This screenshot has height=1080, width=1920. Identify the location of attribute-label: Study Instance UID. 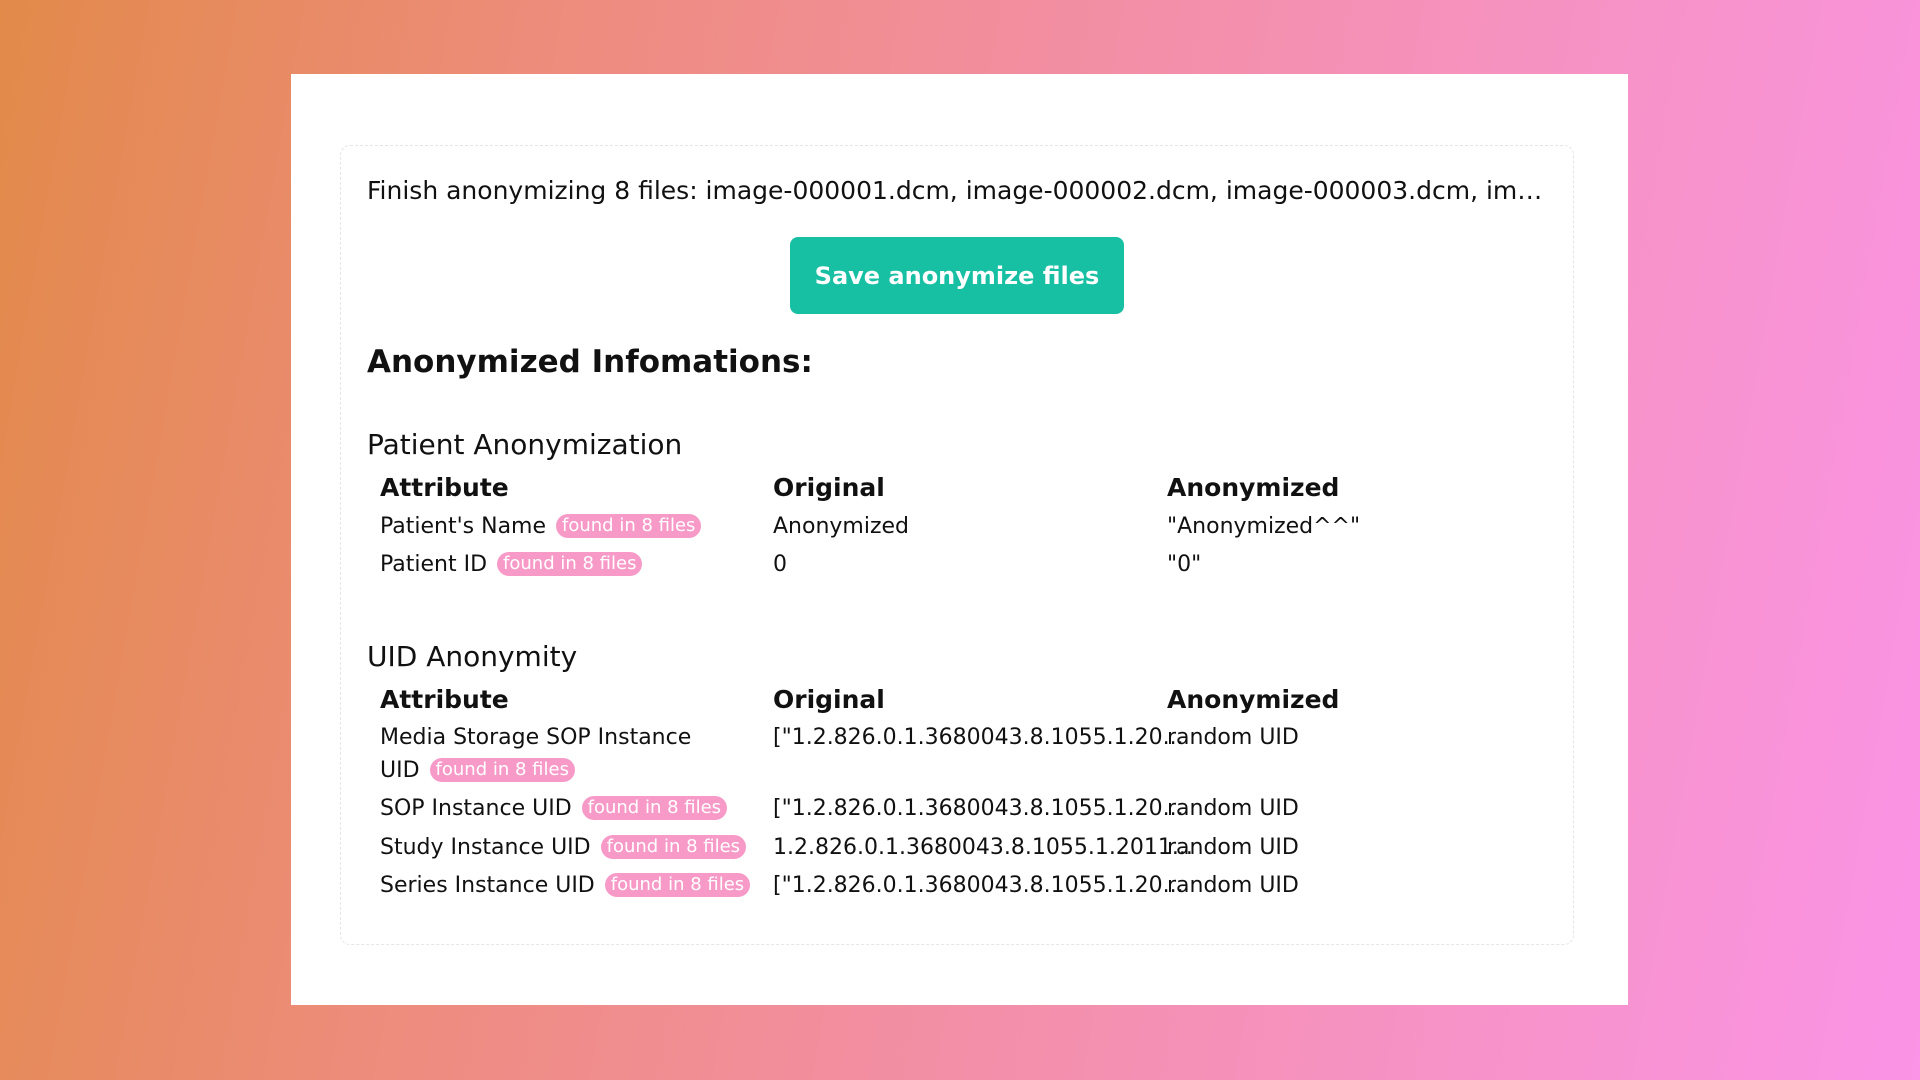
(485, 847).